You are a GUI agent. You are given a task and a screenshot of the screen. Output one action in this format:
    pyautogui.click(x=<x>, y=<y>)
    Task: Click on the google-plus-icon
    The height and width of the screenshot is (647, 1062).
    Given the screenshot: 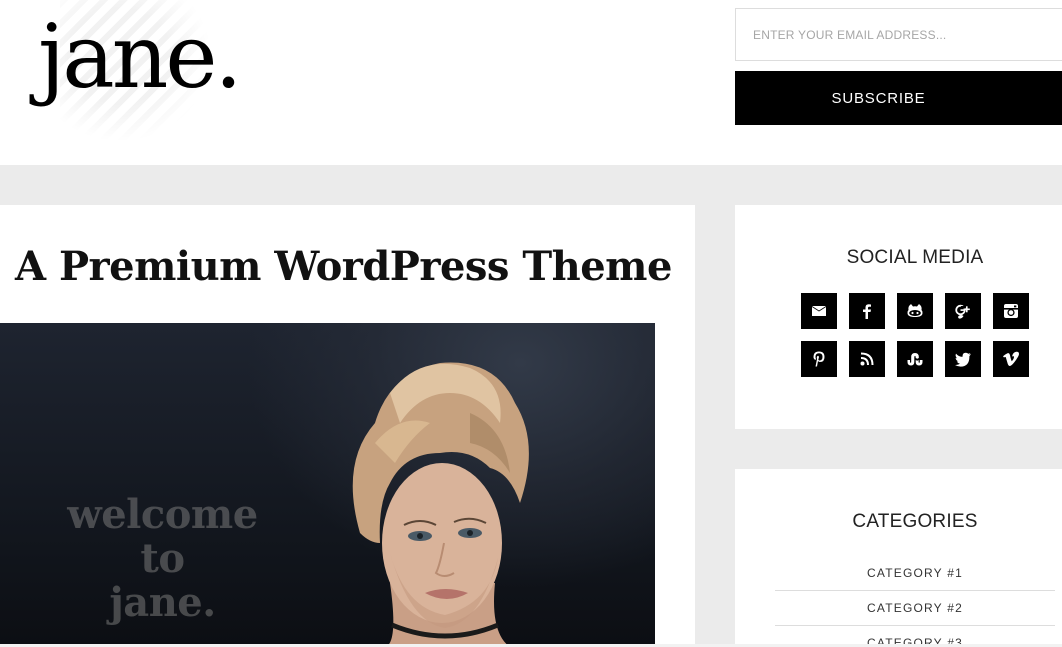 What is the action you would take?
    pyautogui.click(x=963, y=311)
    